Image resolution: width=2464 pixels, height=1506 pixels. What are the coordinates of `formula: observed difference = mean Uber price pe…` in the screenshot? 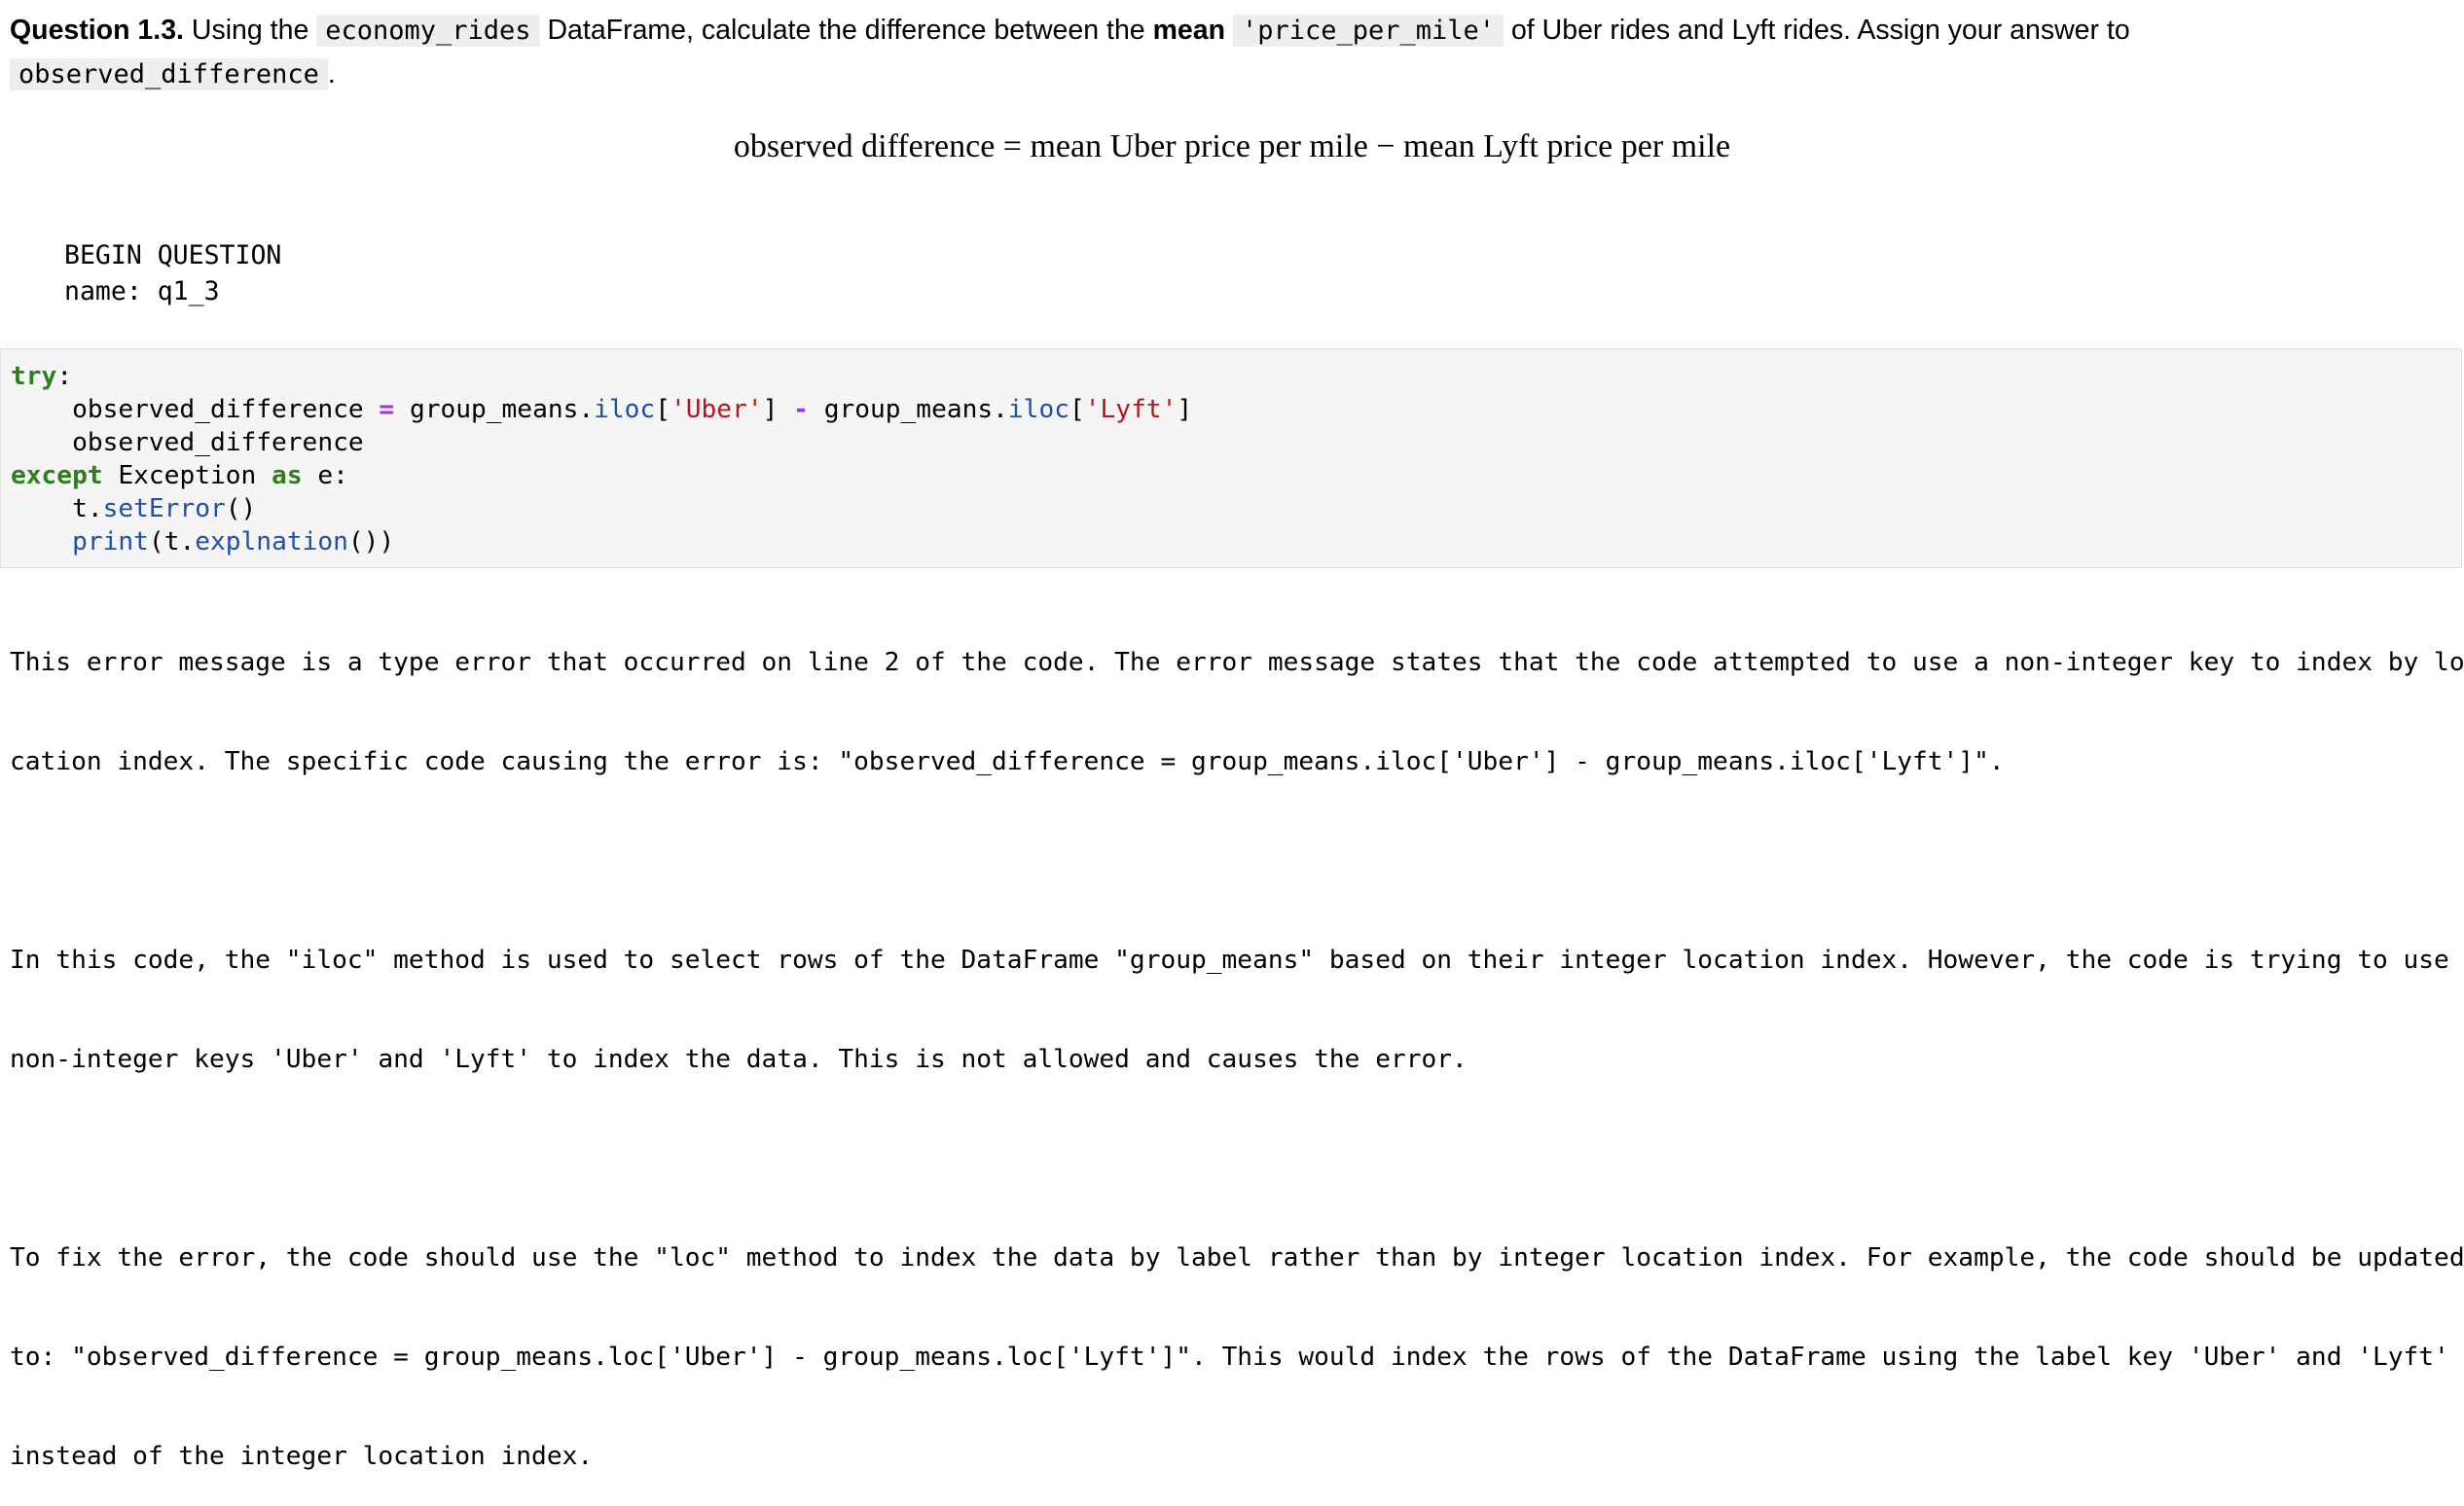 It's located at (1232, 146).